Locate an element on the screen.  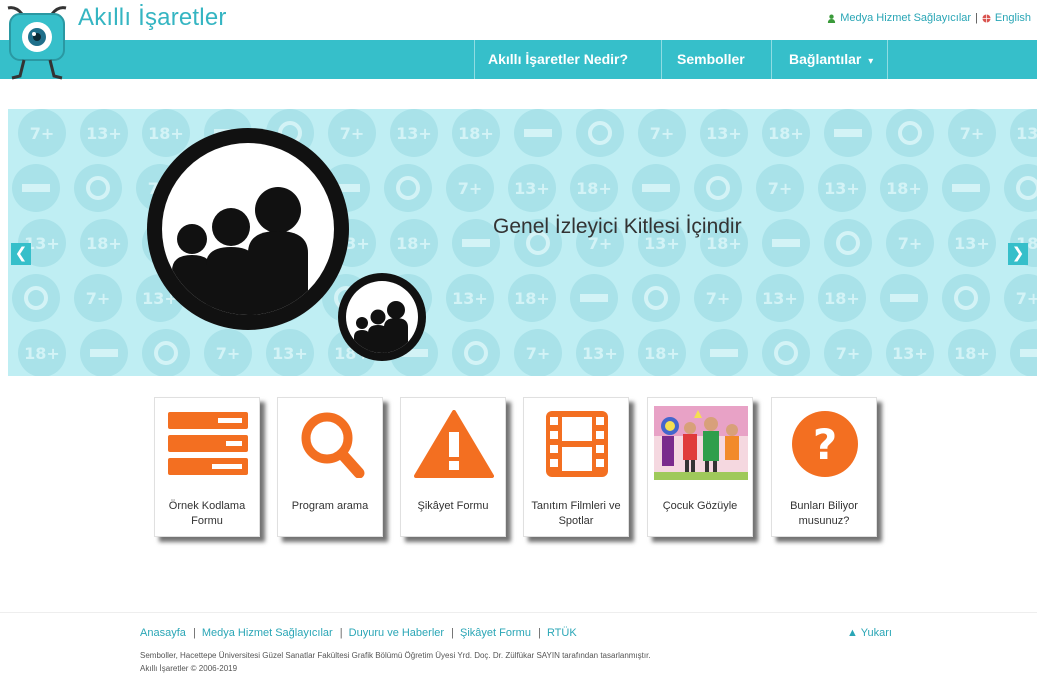
tile-program-search: Program arama is located at coordinates (330, 467).